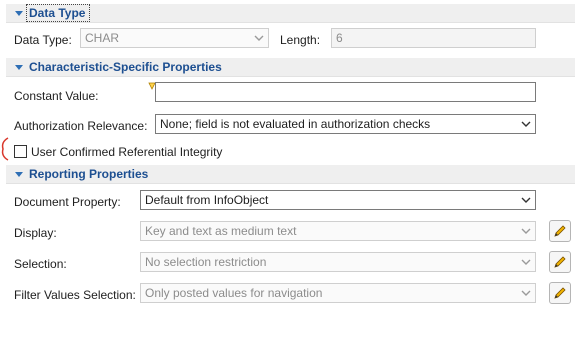 The width and height of the screenshot is (581, 364). Describe the element at coordinates (56, 96) in the screenshot. I see `constant-value-label: Constant Value:` at that location.